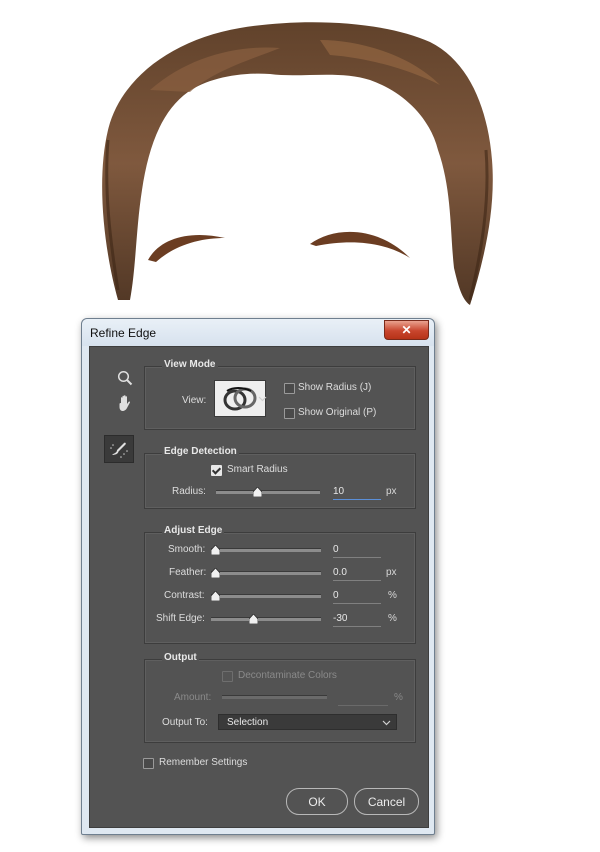 The height and width of the screenshot is (852, 600). Describe the element at coordinates (398, 697) in the screenshot. I see `amount-unit: %` at that location.